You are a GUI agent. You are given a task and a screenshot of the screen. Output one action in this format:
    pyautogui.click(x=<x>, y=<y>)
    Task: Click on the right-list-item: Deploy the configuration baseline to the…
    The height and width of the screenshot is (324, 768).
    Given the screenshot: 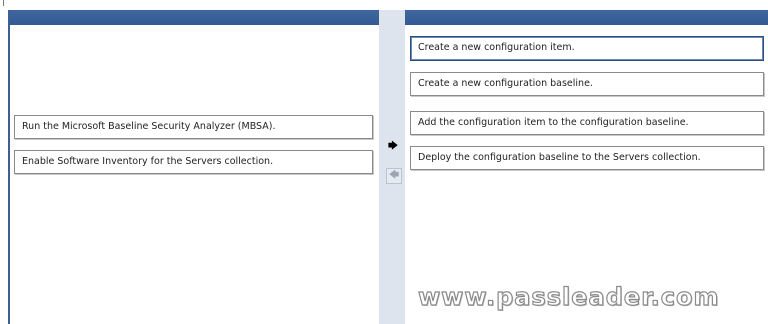 What is the action you would take?
    pyautogui.click(x=587, y=158)
    